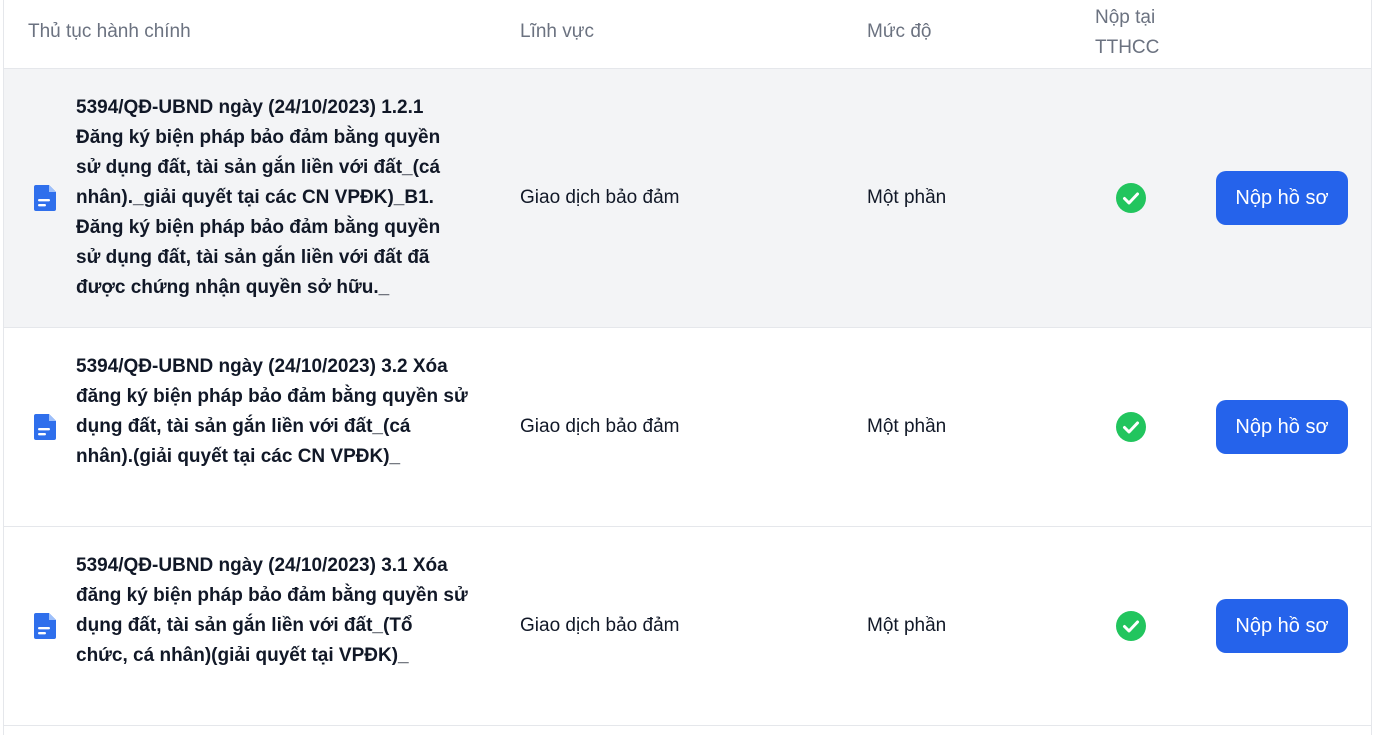 This screenshot has width=1377, height=735. I want to click on header-submit-at: Nộp tại TTHCC, so click(1140, 33).